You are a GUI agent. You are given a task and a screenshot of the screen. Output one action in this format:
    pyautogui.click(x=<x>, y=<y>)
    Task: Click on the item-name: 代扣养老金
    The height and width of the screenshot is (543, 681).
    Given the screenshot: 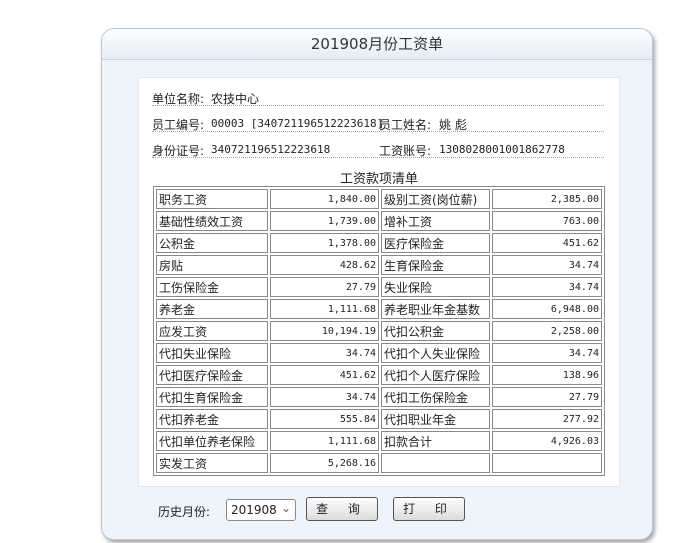 What is the action you would take?
    pyautogui.click(x=212, y=419)
    